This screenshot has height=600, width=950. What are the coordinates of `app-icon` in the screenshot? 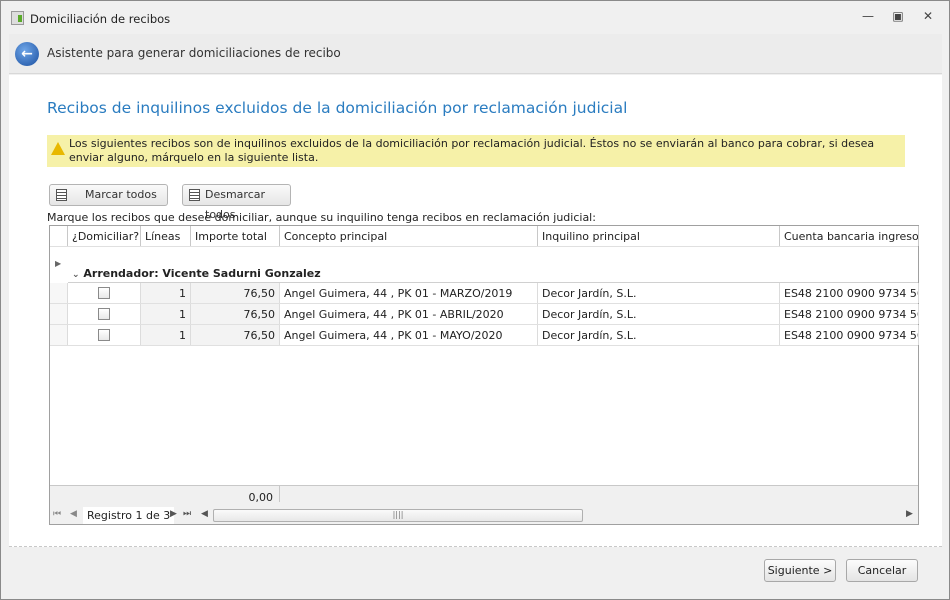 It's located at (17, 18).